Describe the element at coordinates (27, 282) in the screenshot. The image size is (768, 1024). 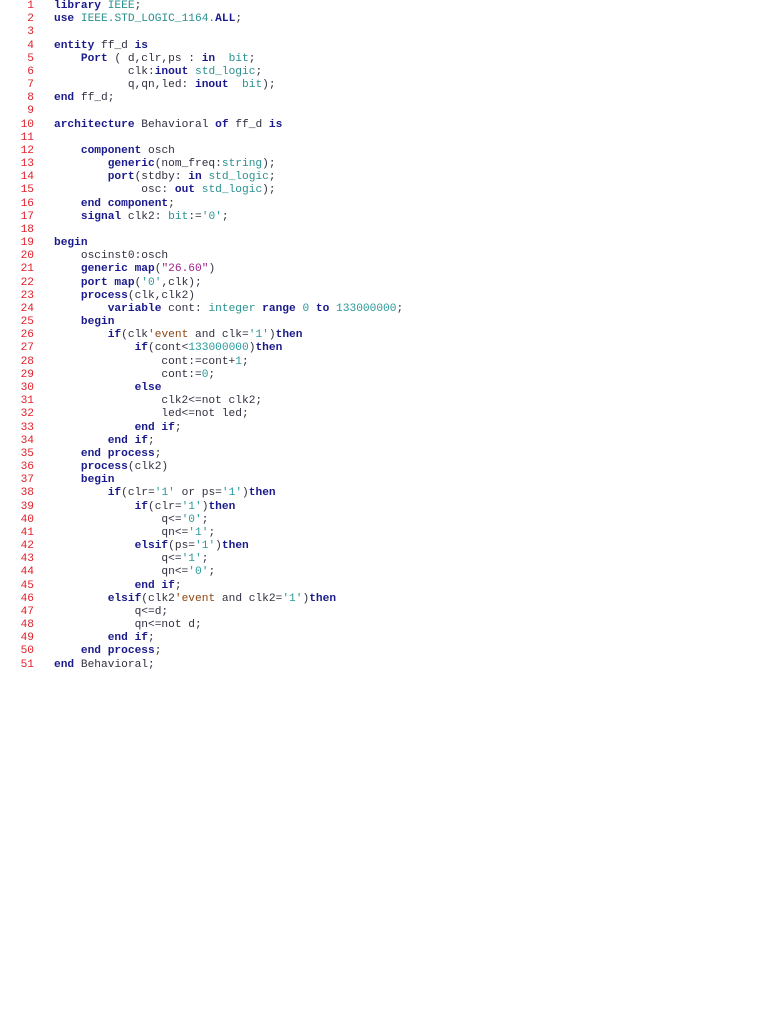
I see `line-number: 22` at that location.